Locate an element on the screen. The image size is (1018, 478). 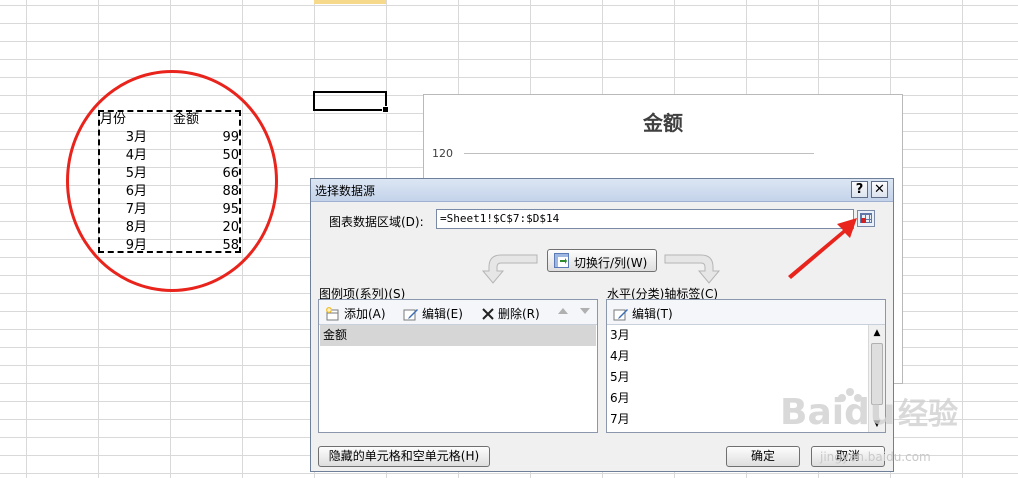
list-item: 6月 is located at coordinates (620, 398).